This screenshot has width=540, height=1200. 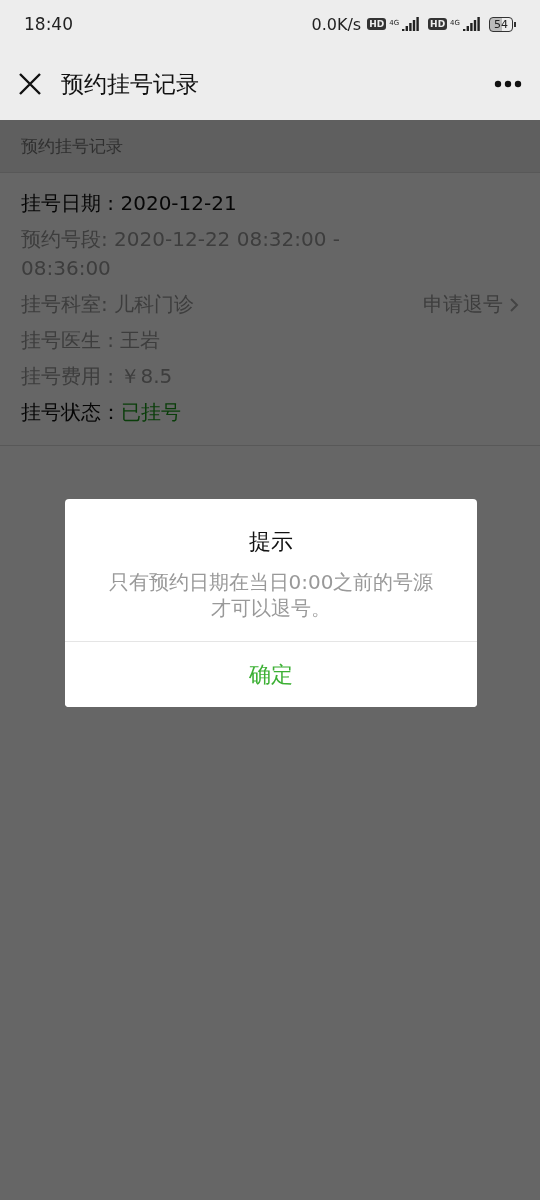 What do you see at coordinates (336, 24) in the screenshot?
I see `network-speed: 0.0K/s` at bounding box center [336, 24].